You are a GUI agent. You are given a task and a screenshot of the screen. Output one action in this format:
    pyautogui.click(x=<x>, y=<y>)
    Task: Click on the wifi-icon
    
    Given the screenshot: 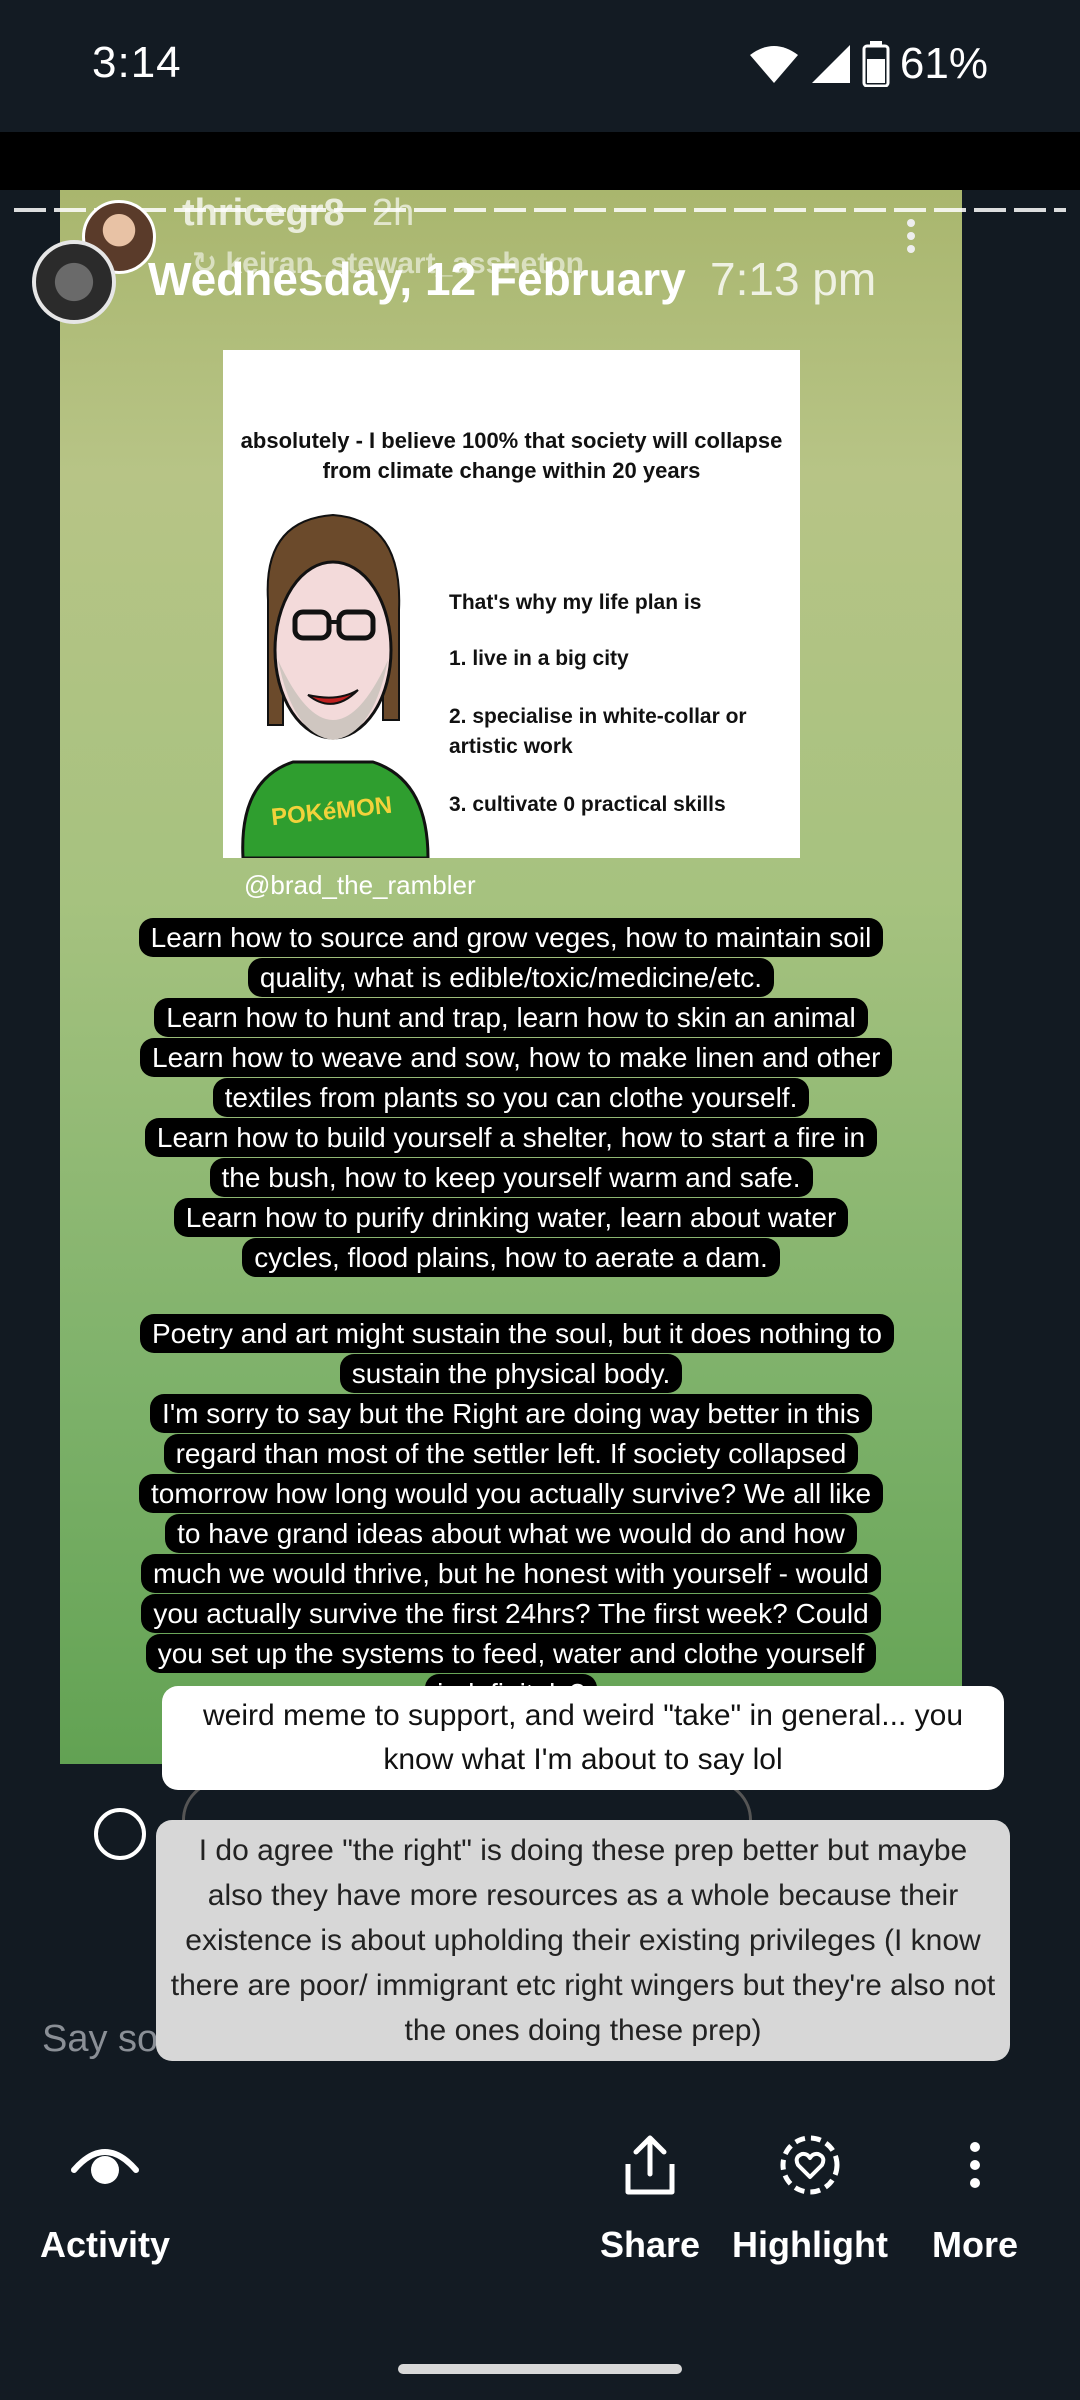 What is the action you would take?
    pyautogui.click(x=773, y=64)
    